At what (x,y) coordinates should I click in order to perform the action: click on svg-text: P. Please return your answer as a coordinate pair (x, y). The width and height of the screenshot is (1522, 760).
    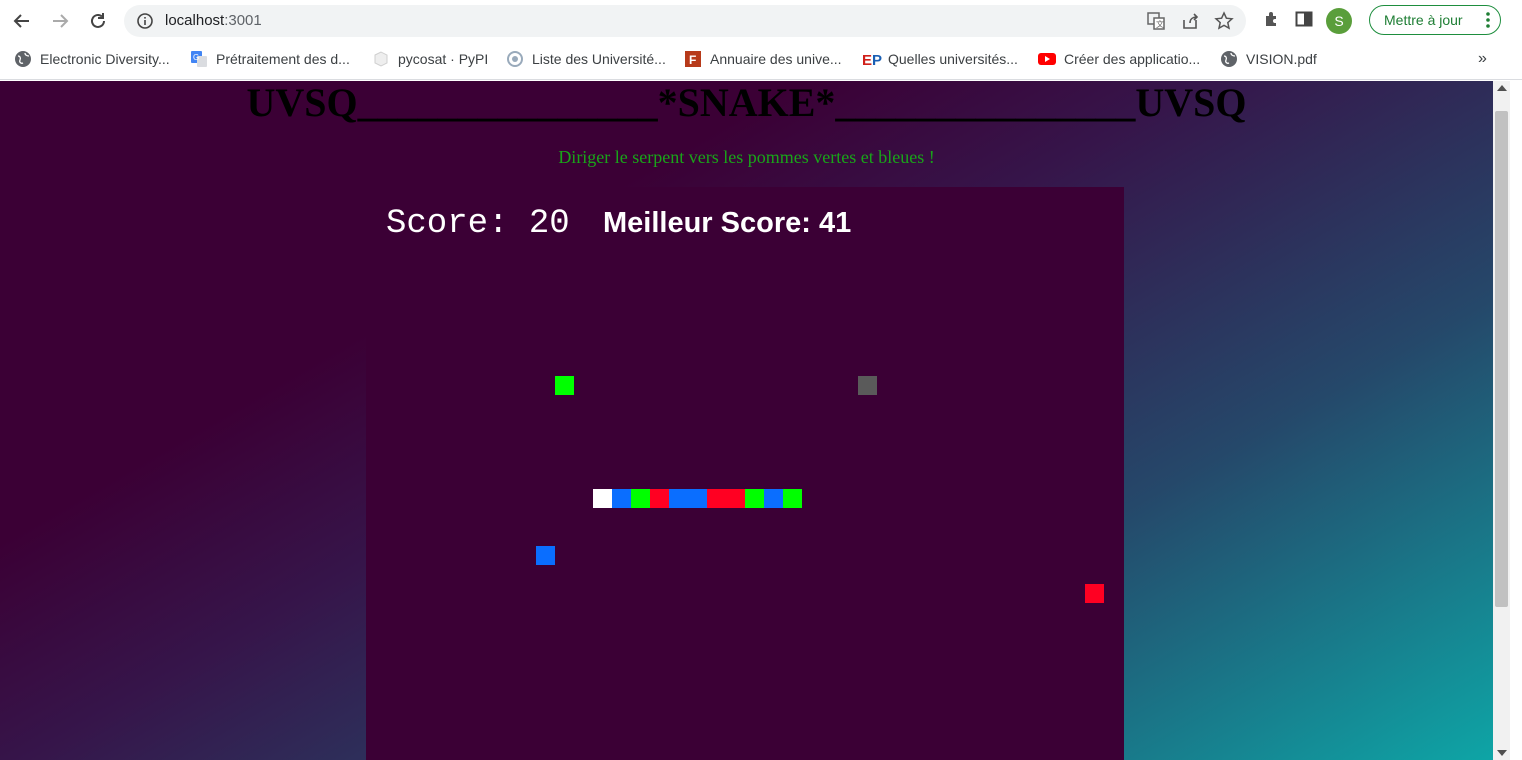
    Looking at the image, I should click on (877, 60).